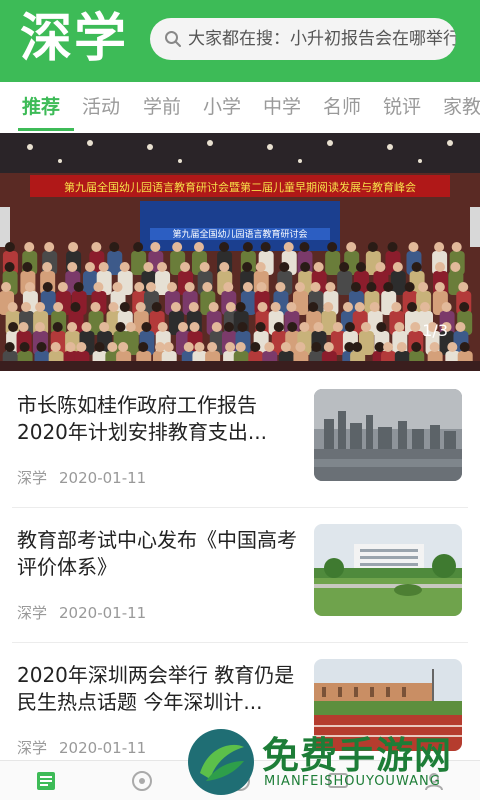 This screenshot has height=800, width=480. I want to click on tab-primary: 小学, so click(222, 105).